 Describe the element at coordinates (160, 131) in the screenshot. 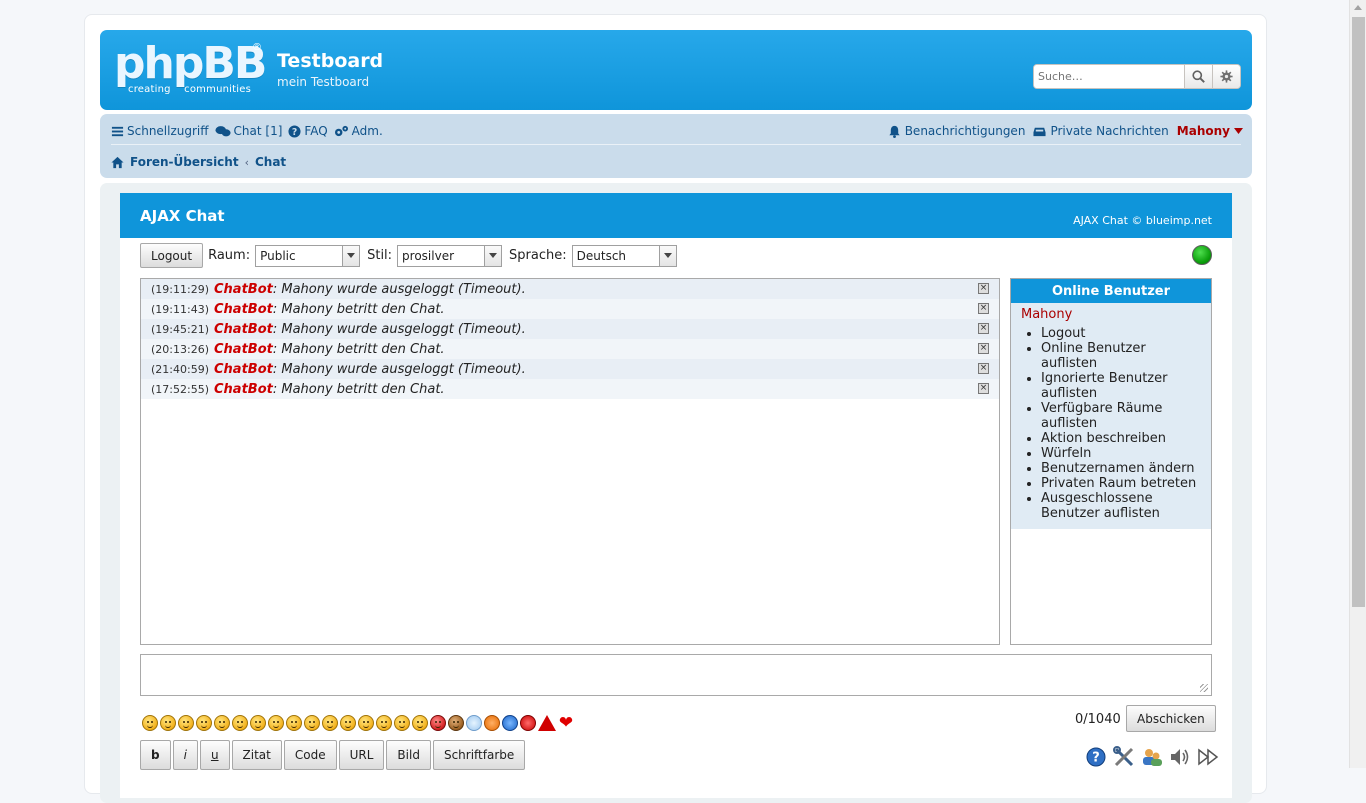

I see `quick-links-menu: Schnellzugriff` at that location.